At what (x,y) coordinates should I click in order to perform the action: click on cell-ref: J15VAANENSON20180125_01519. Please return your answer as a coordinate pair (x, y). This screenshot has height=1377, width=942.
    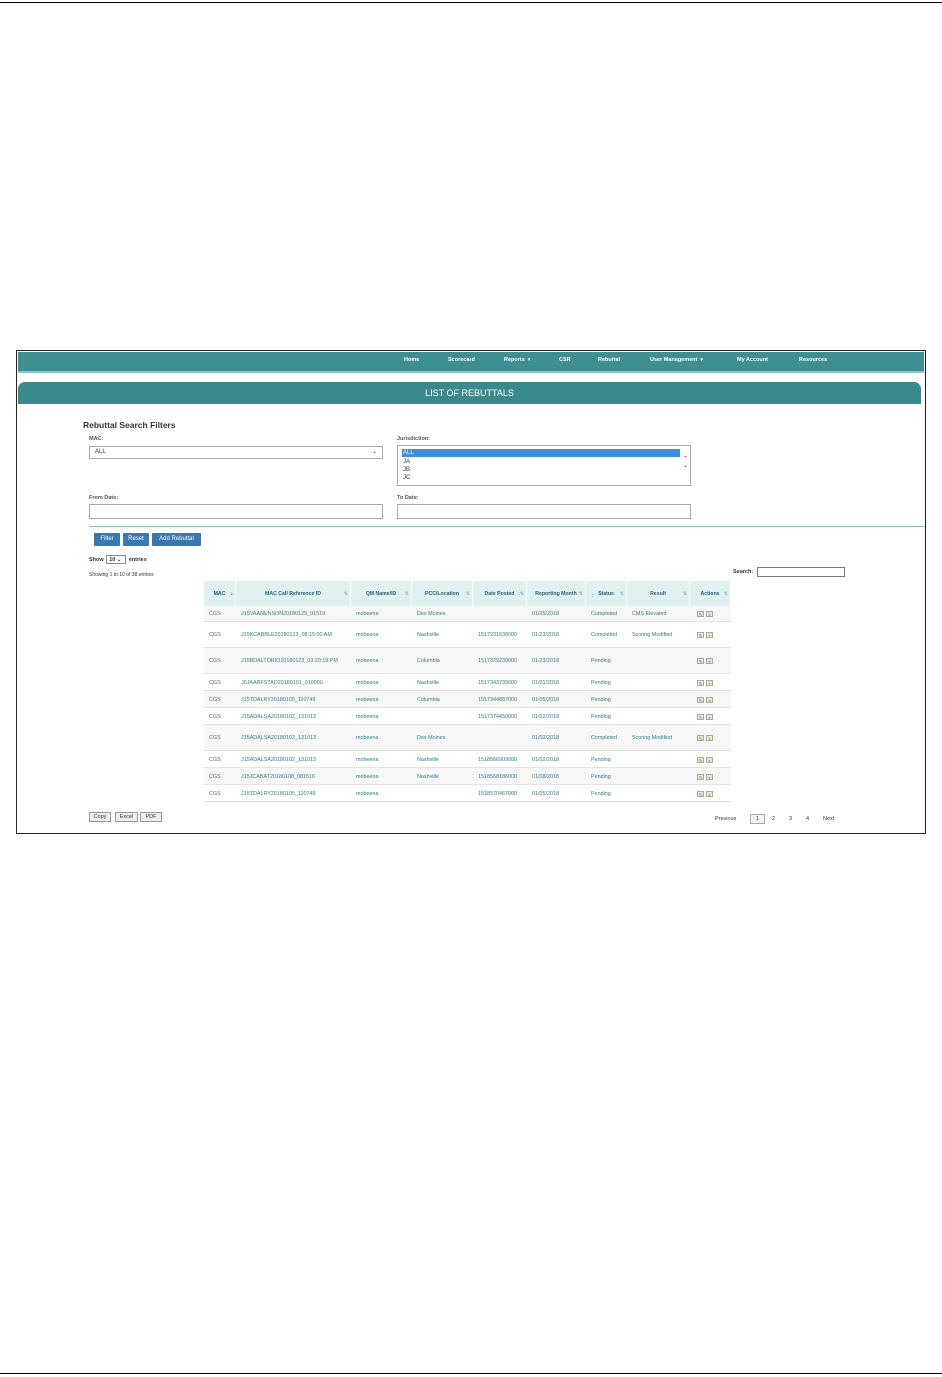
    Looking at the image, I should click on (293, 614).